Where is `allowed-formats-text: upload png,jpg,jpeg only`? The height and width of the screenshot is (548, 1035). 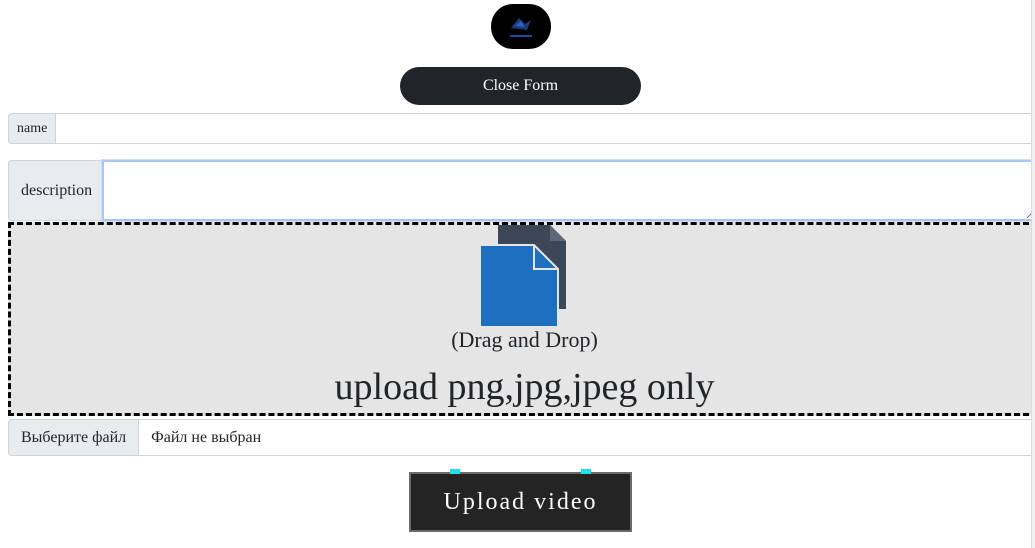 allowed-formats-text: upload png,jpg,jpeg only is located at coordinates (524, 387).